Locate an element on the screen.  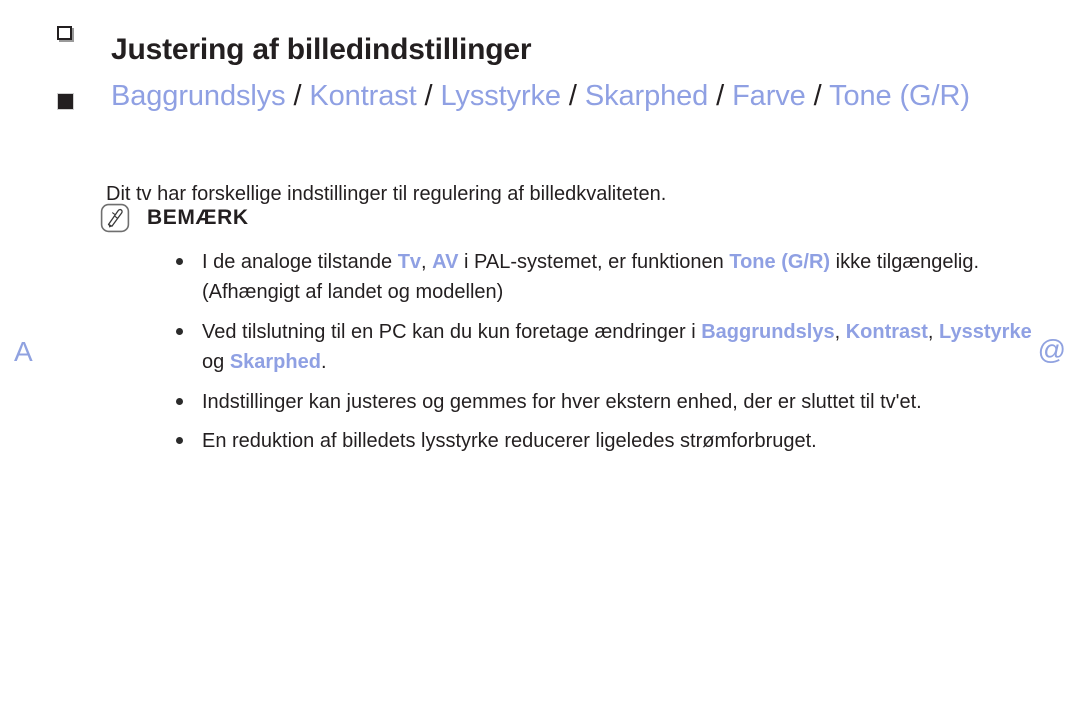
side-marker-left: A is located at coordinates (23, 352).